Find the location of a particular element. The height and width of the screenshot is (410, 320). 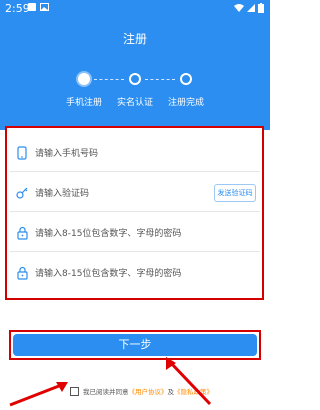

step-2-label: 实名认证 is located at coordinates (135, 103).